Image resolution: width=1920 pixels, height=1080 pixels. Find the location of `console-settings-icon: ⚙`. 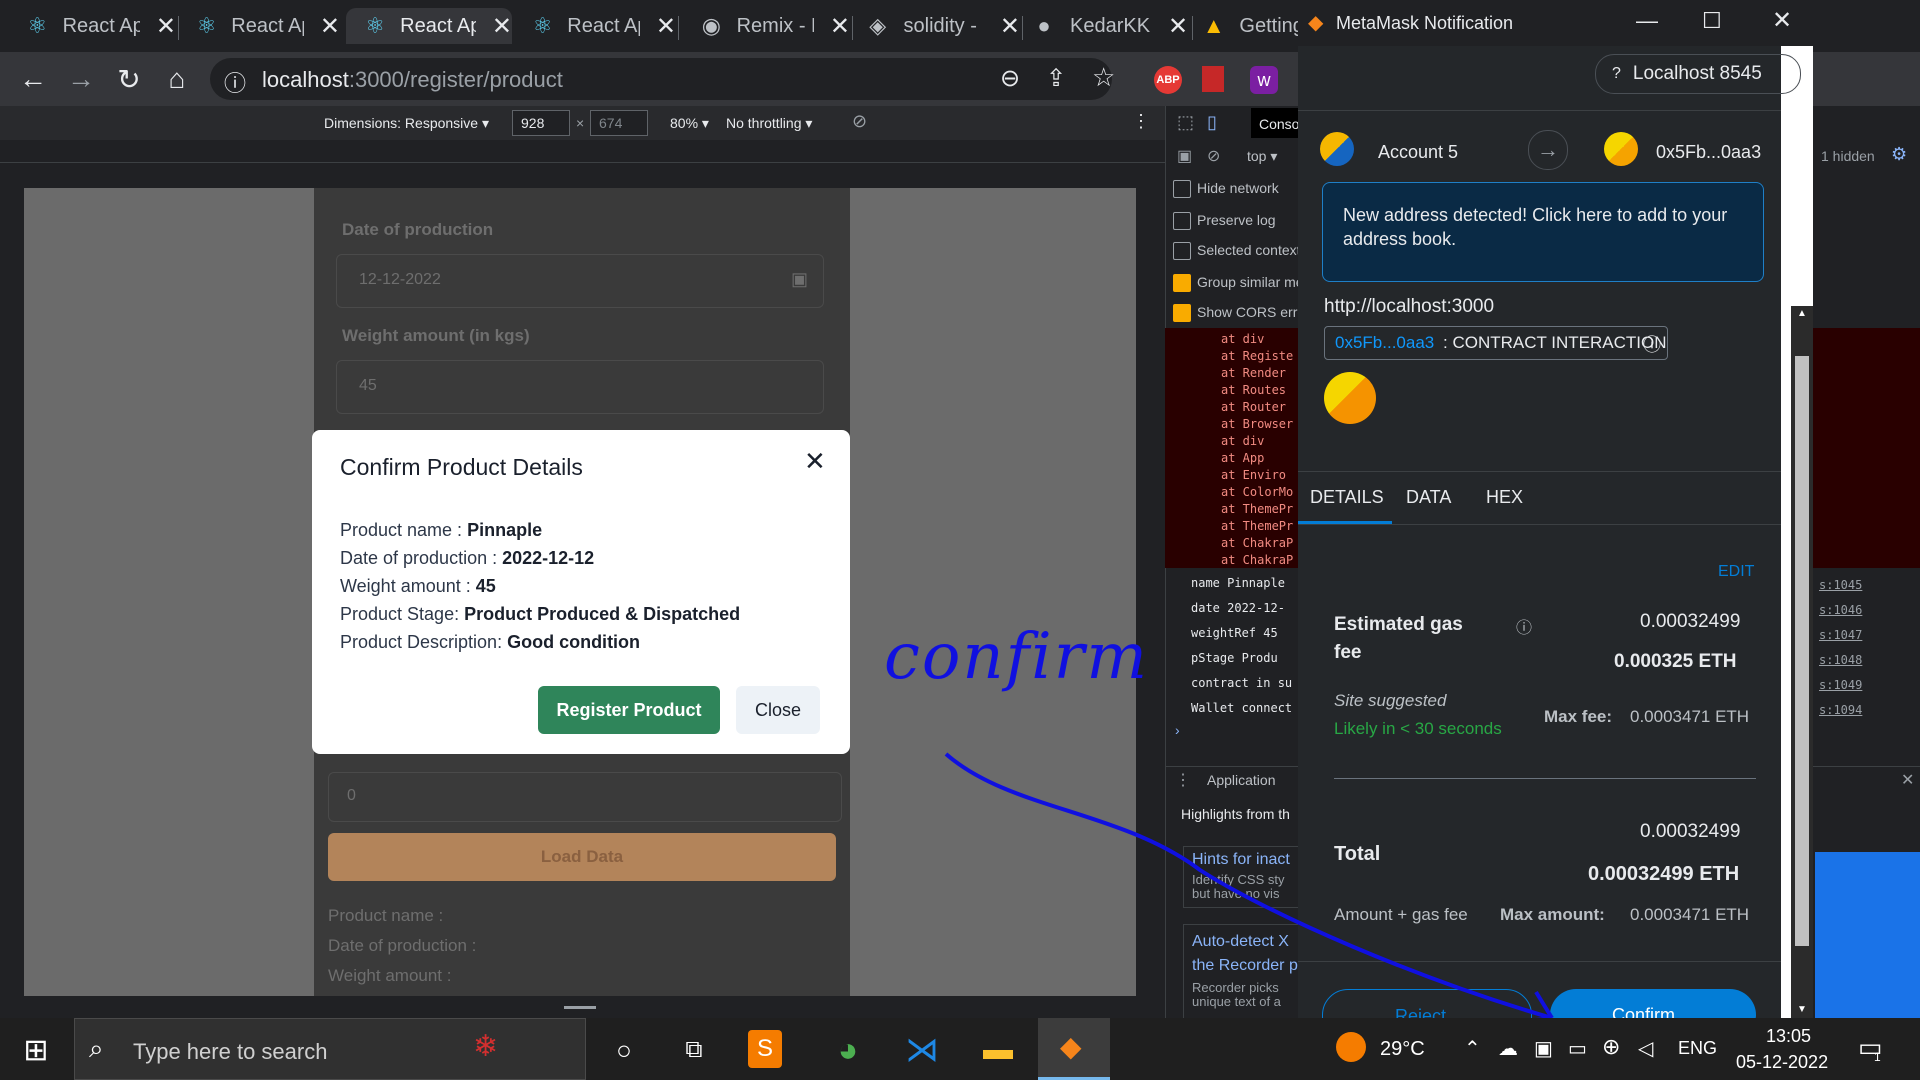

console-settings-icon: ⚙ is located at coordinates (1899, 154).